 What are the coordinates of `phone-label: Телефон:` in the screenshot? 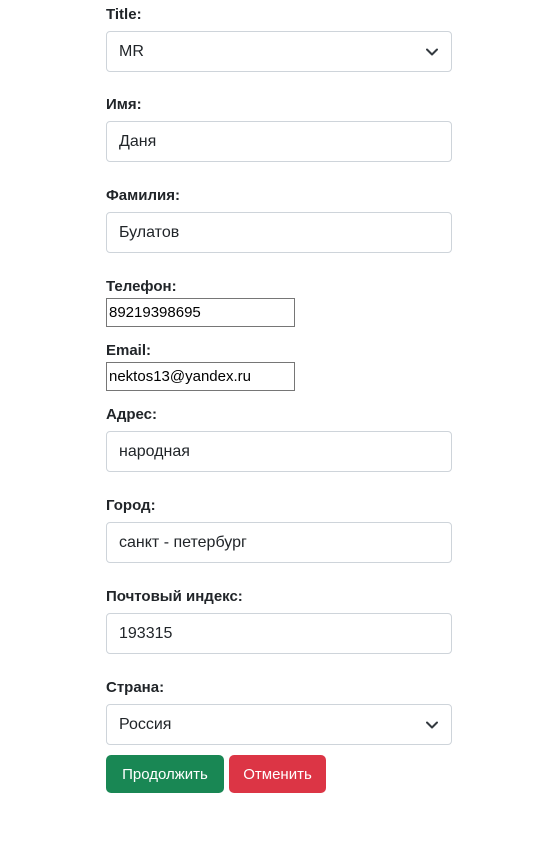 It's located at (141, 286).